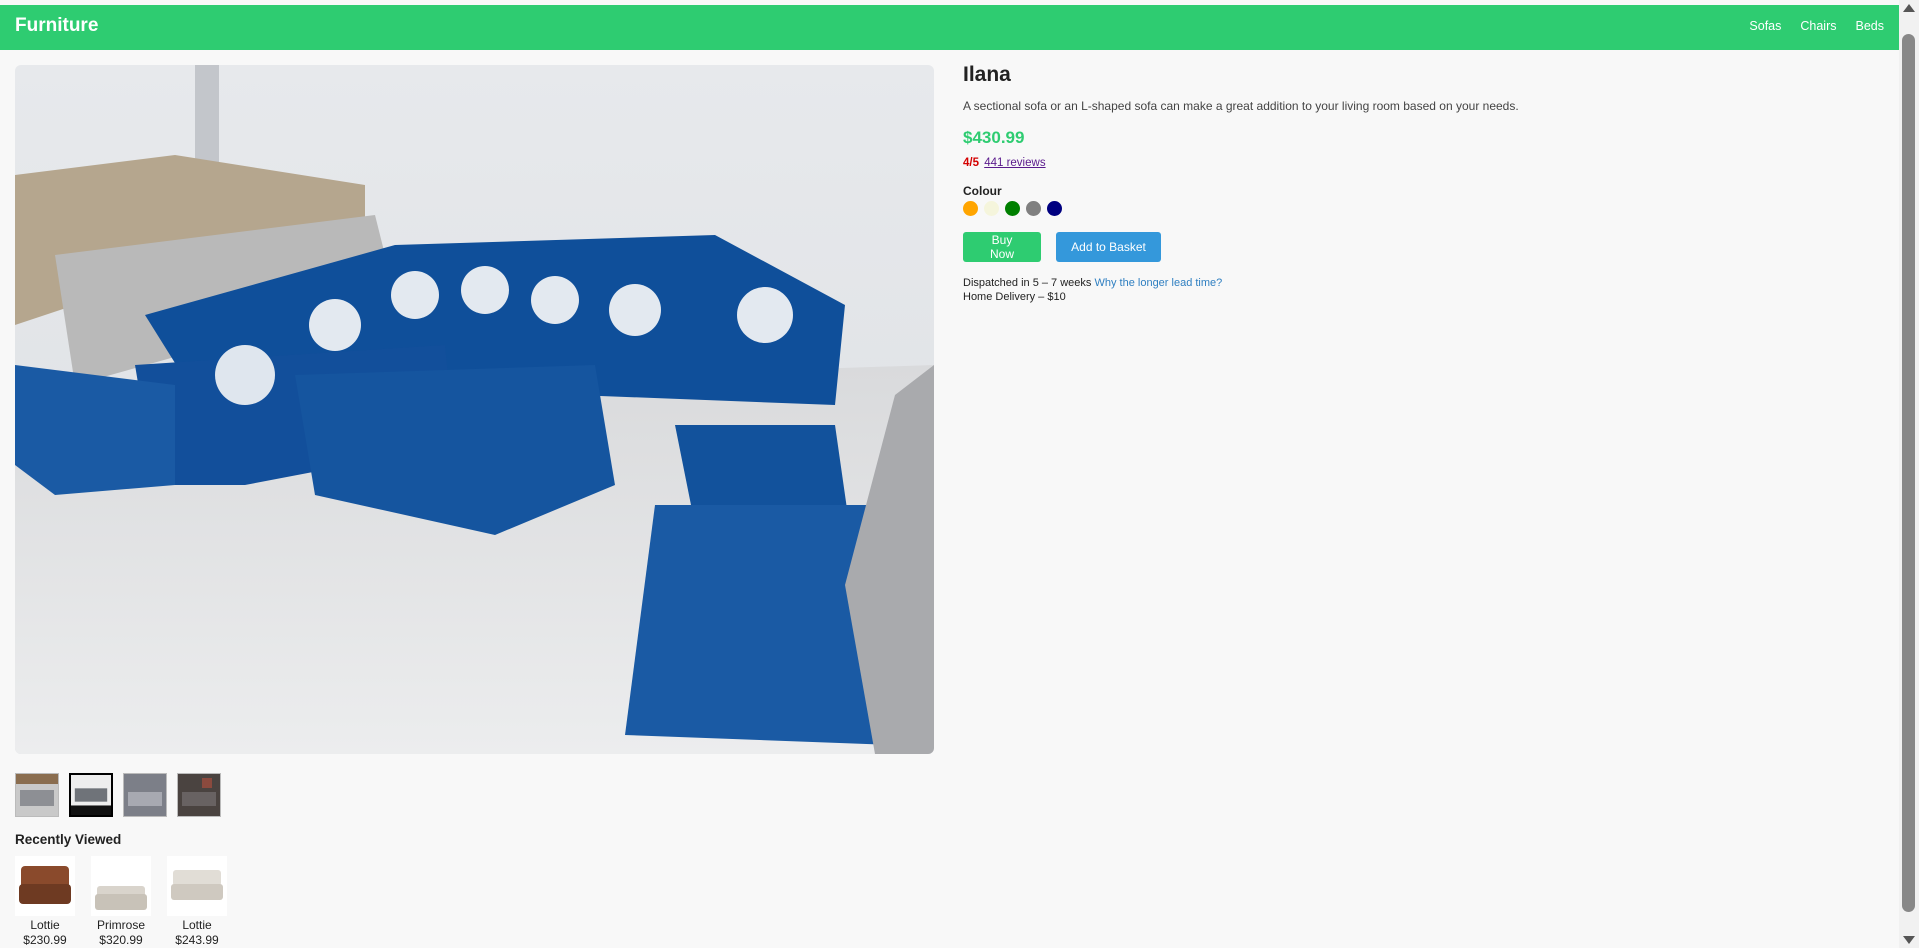 The image size is (1919, 948). I want to click on recently-viewed-item: Primrose $320.99, so click(121, 902).